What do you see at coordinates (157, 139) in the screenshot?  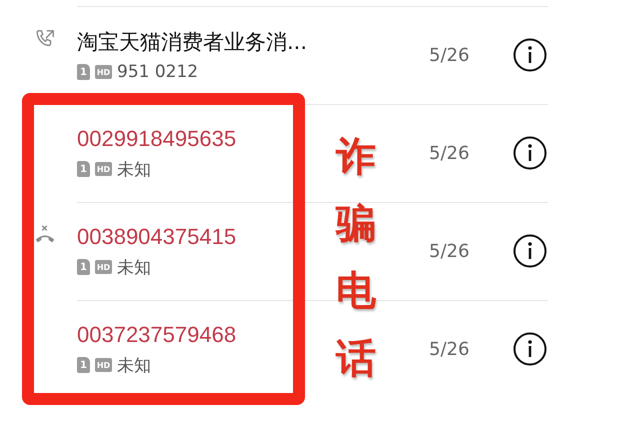 I see `caller-name: 0029918495635` at bounding box center [157, 139].